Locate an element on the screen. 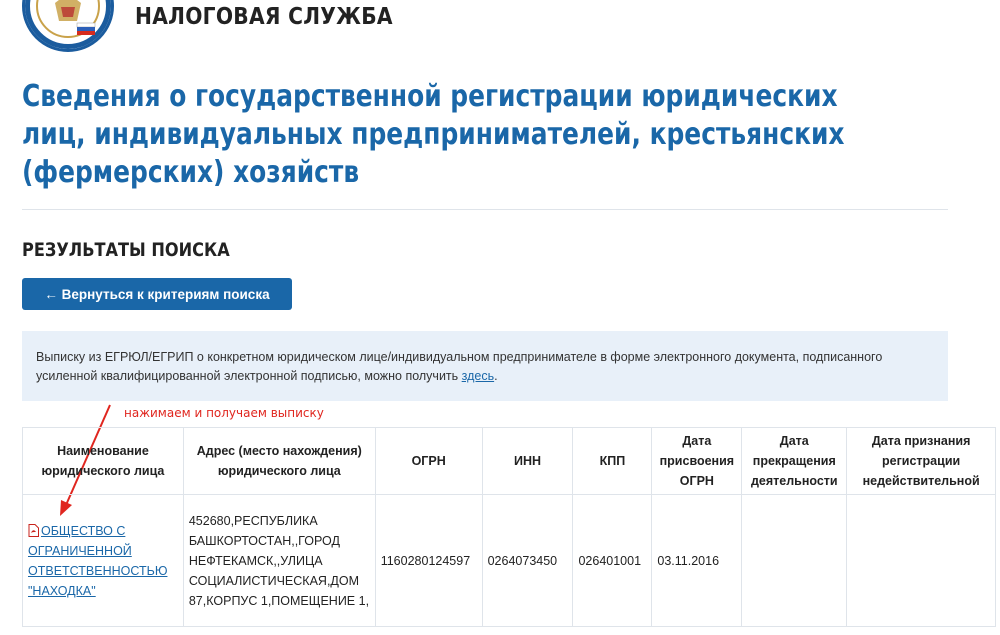 This screenshot has height=635, width=1000. fns-logo-icon is located at coordinates (68, 26).